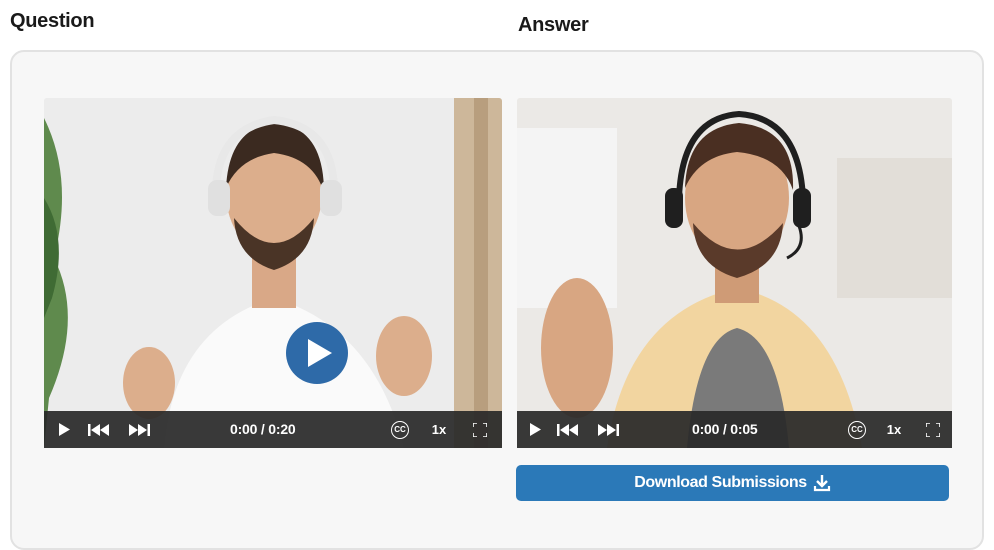  I want to click on download-icon, so click(821, 483).